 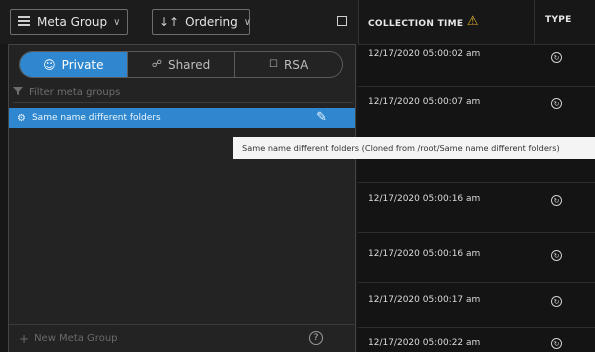 I want to click on filter-input: Filter meta groups, so click(x=178, y=92).